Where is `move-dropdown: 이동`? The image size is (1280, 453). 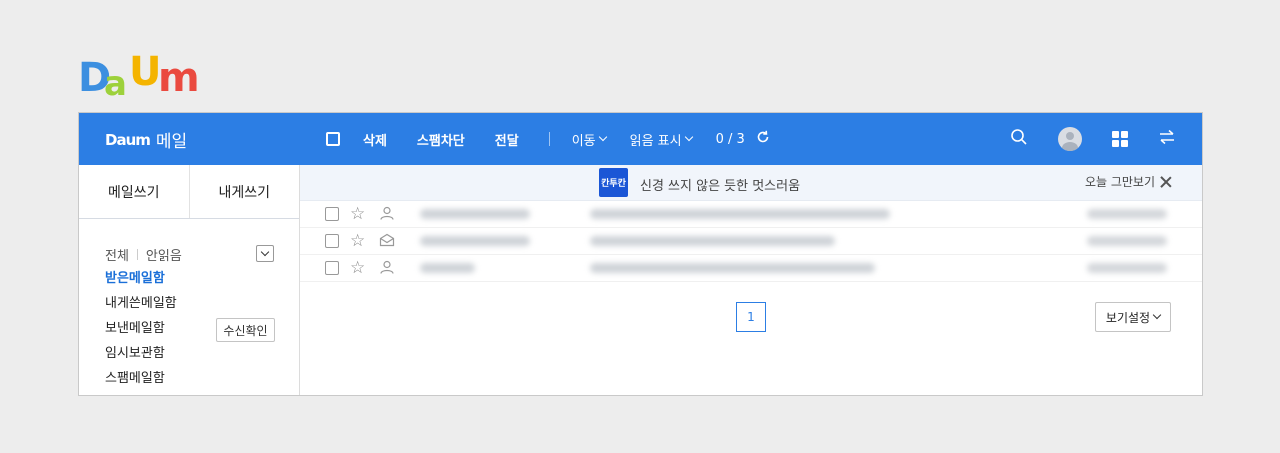
move-dropdown: 이동 is located at coordinates (589, 139).